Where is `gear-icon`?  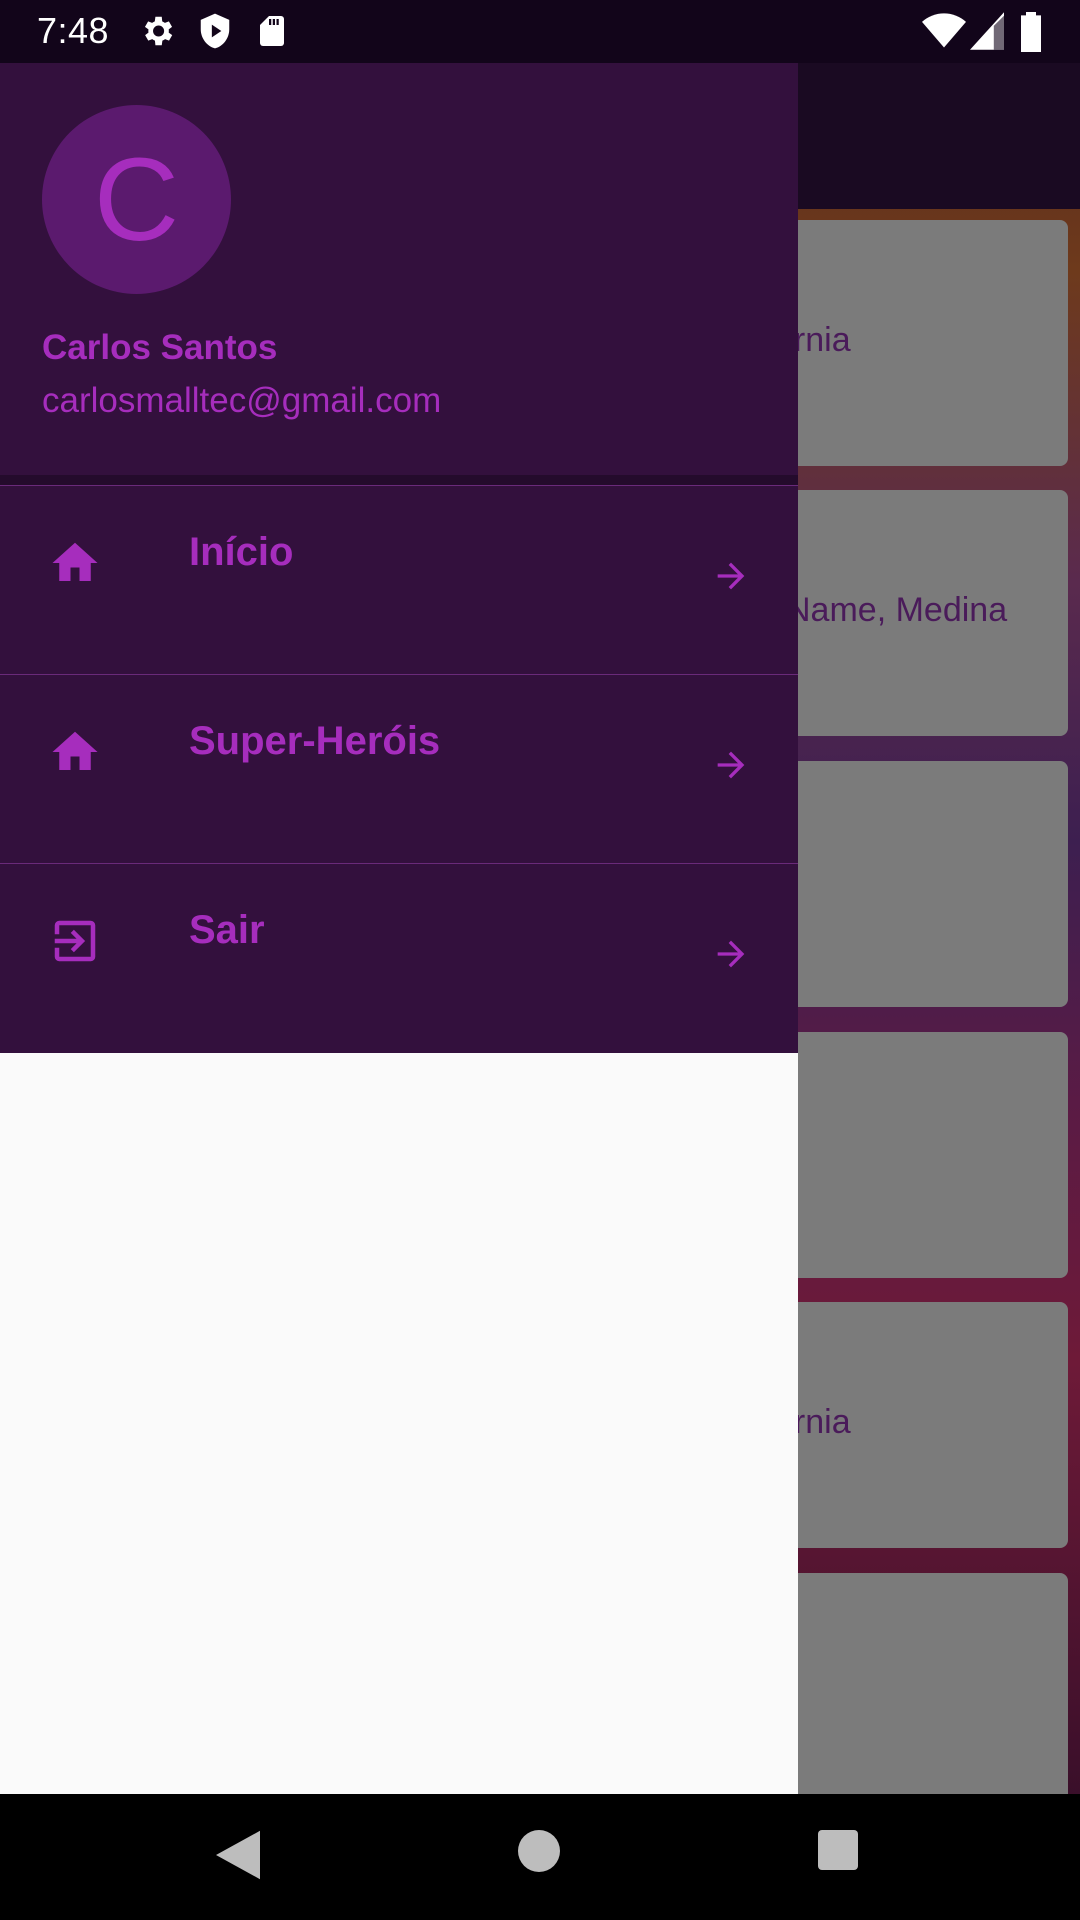
gear-icon is located at coordinates (158, 31).